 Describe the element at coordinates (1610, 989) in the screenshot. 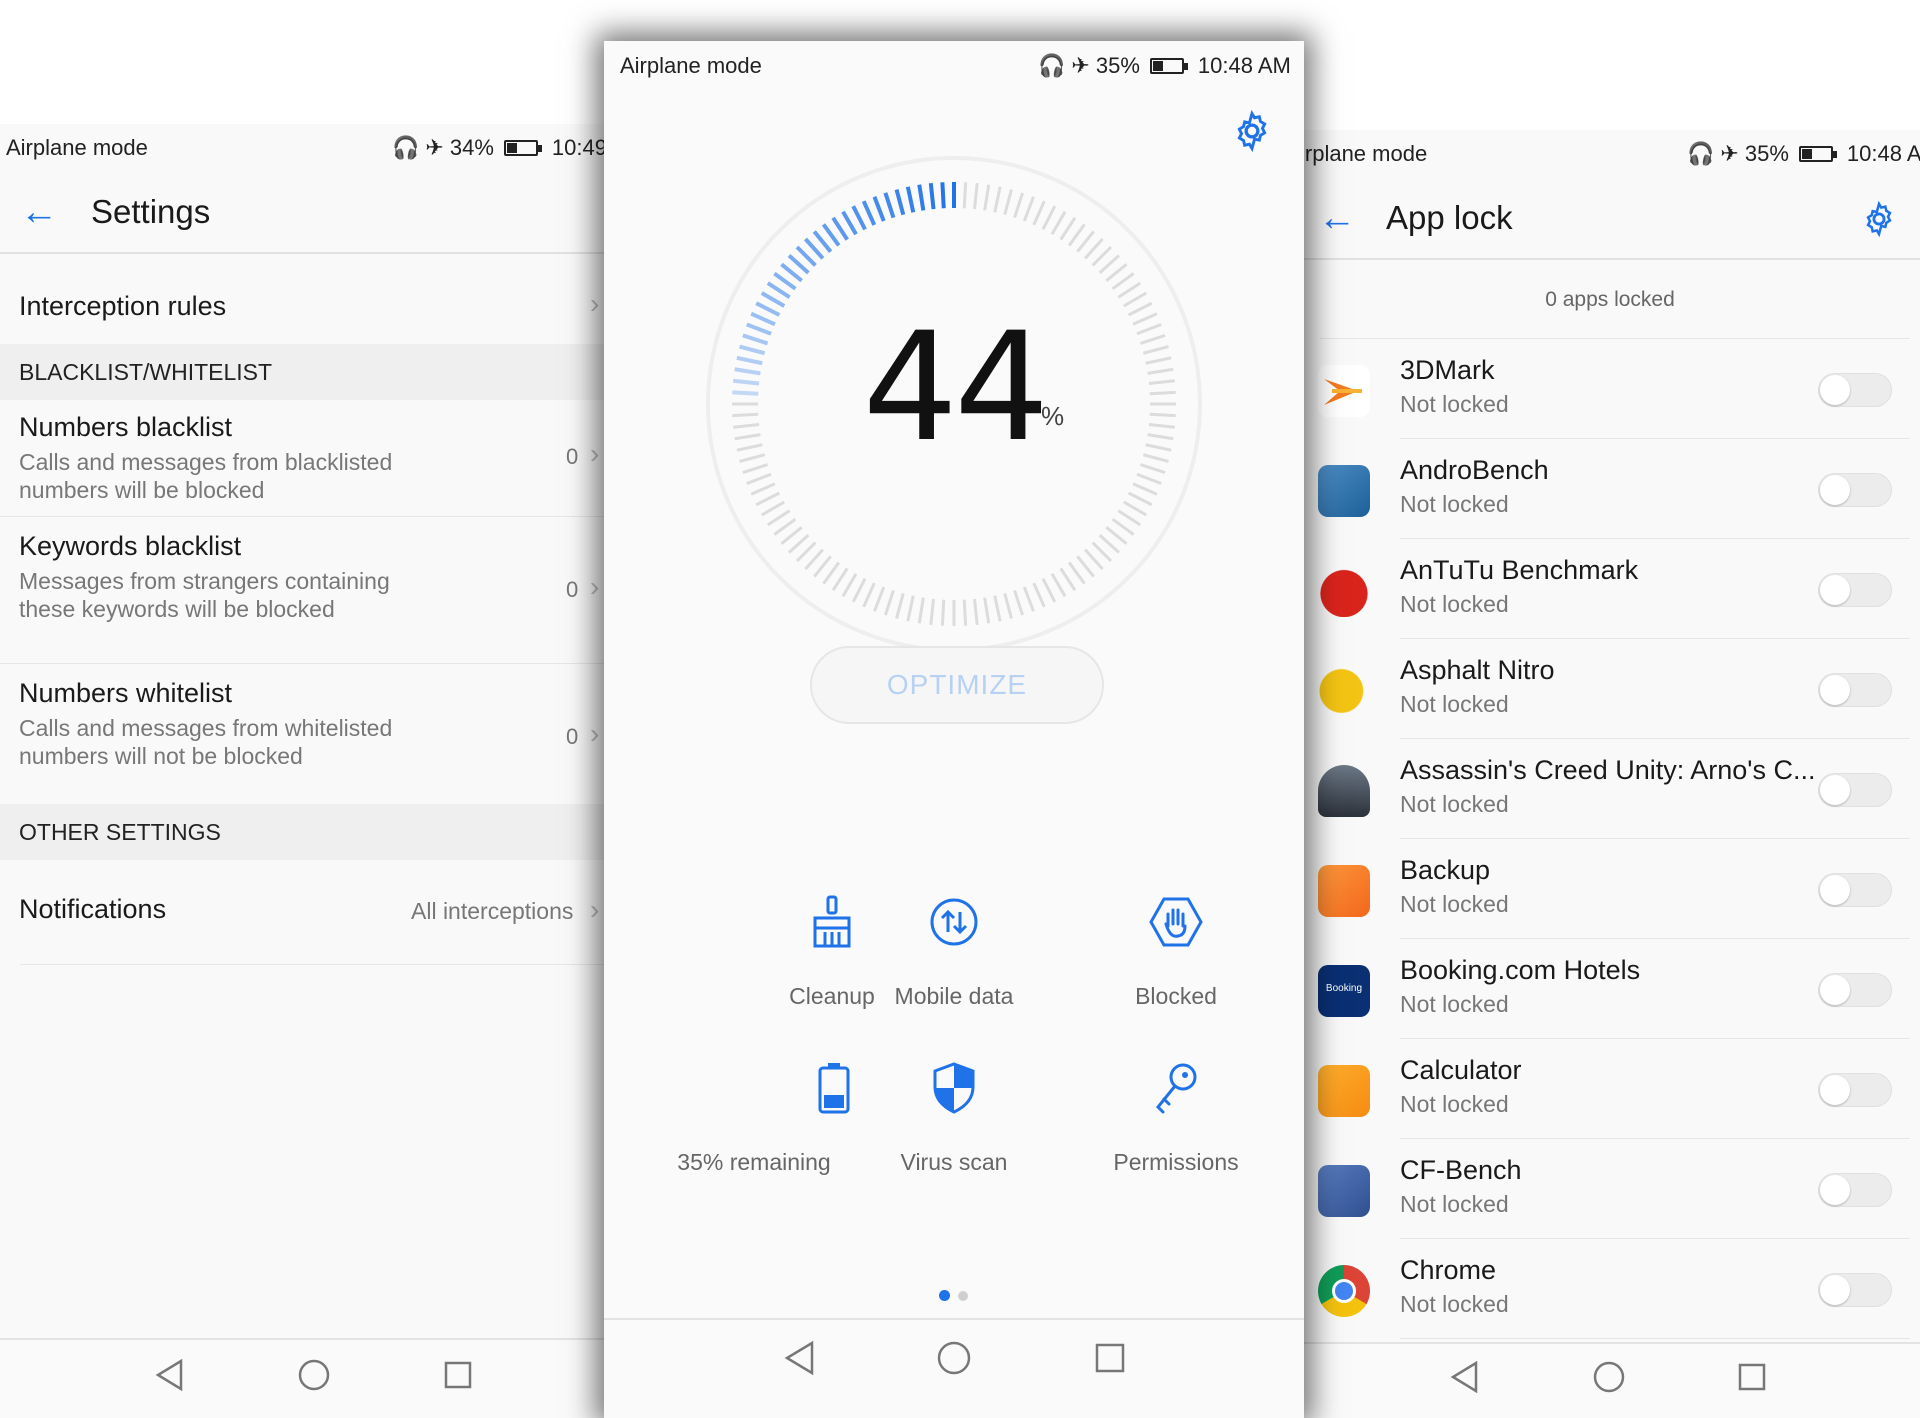

I see `app-row: Booking Booking.com Hotels Not locked` at that location.